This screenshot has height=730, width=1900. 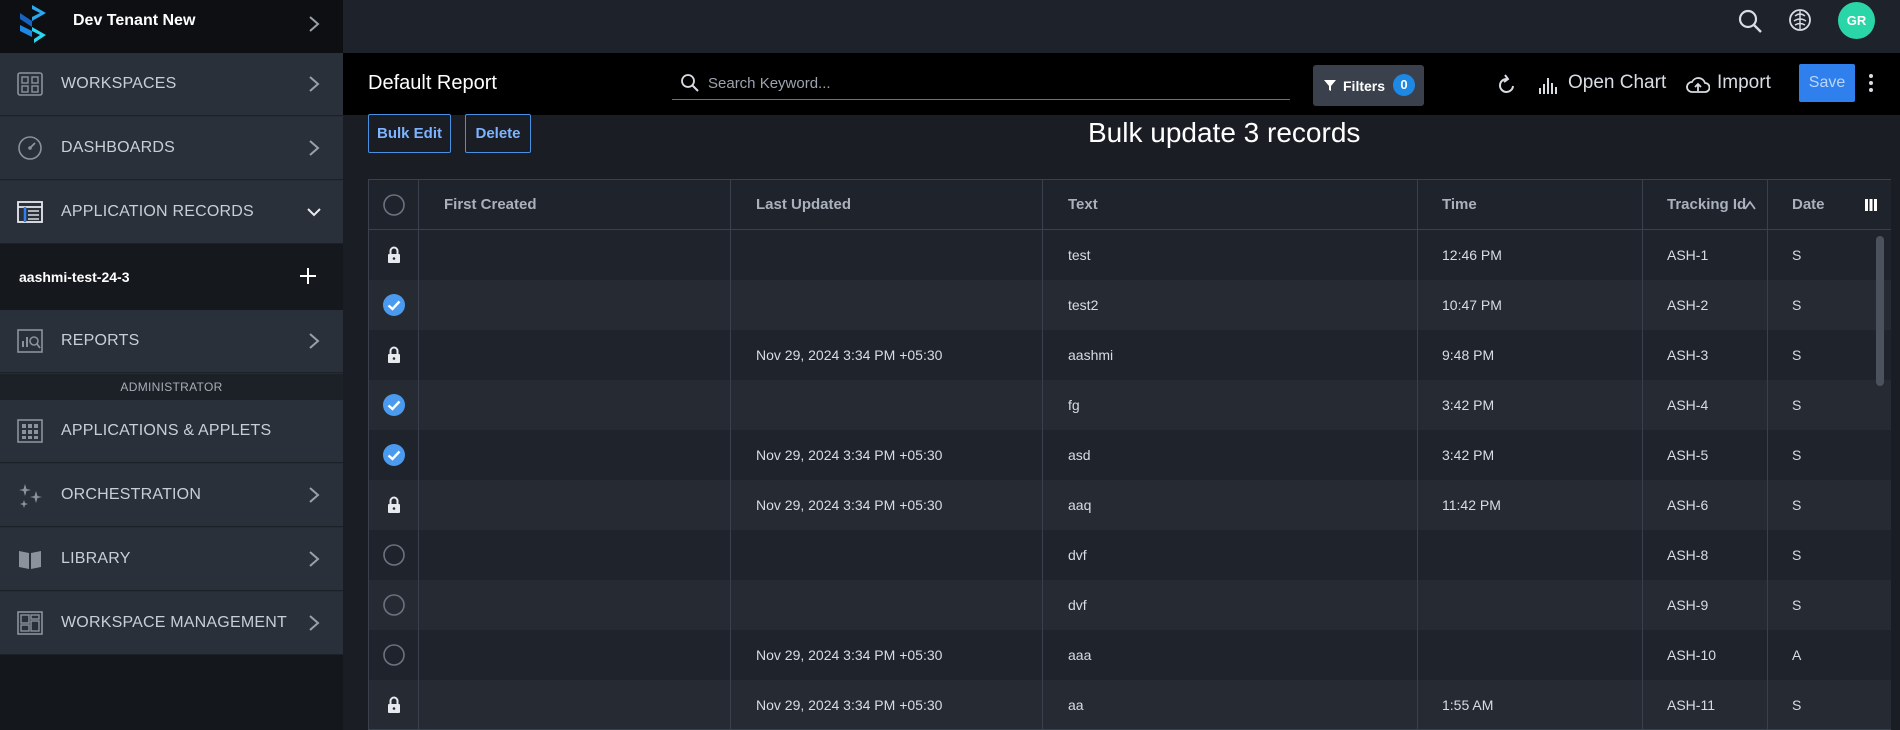 What do you see at coordinates (1829, 655) in the screenshot?
I see `cell-date: A` at bounding box center [1829, 655].